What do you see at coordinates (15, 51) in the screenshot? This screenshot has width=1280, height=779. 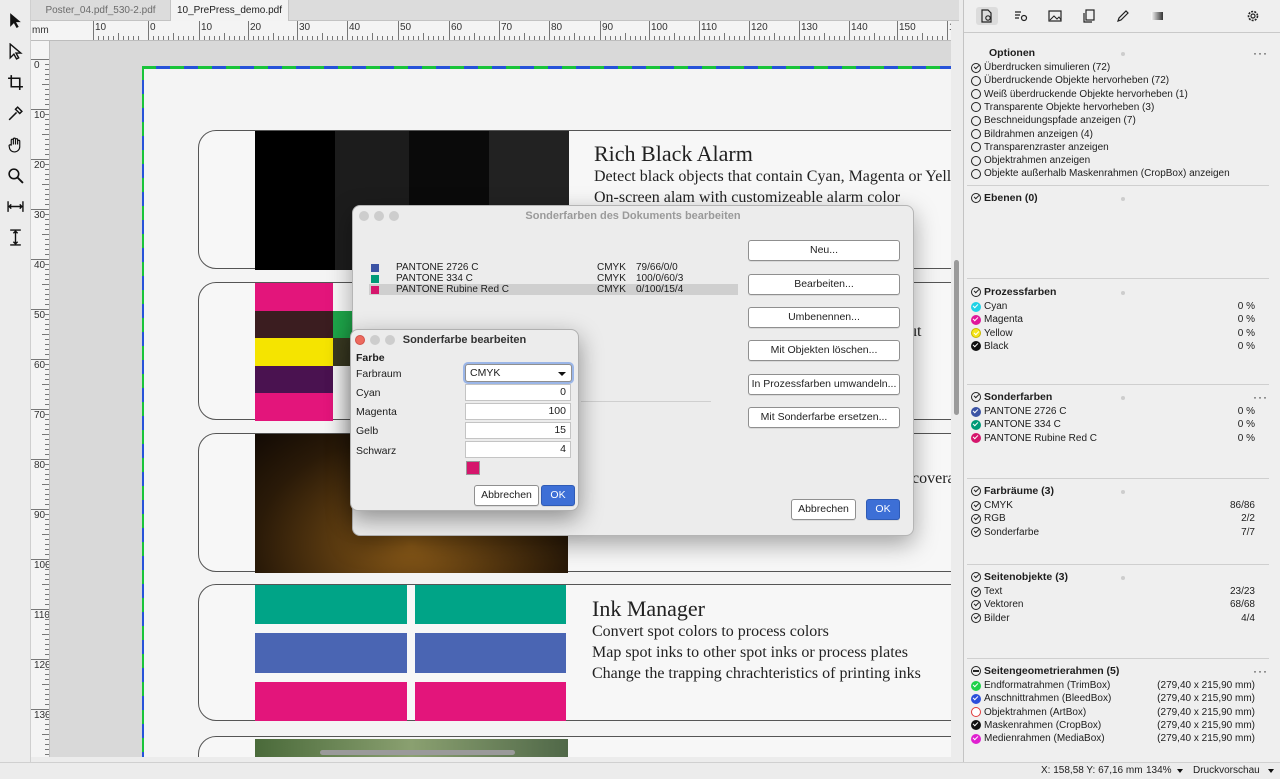 I see `direct-select-icon` at bounding box center [15, 51].